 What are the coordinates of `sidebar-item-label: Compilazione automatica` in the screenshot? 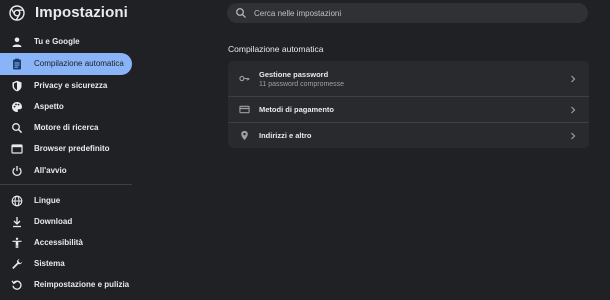 It's located at (79, 63).